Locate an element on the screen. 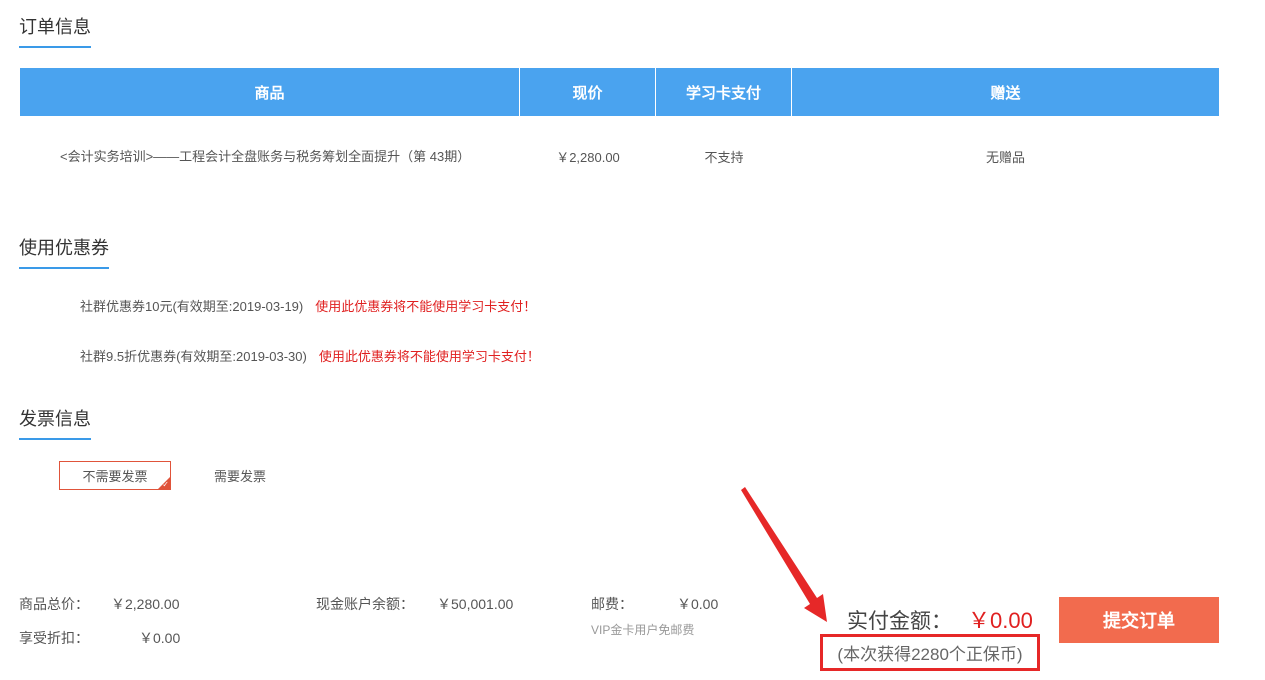 Image resolution: width=1265 pixels, height=680 pixels. table-header: 商品 现价 学习卡支付 赠送 is located at coordinates (619, 92).